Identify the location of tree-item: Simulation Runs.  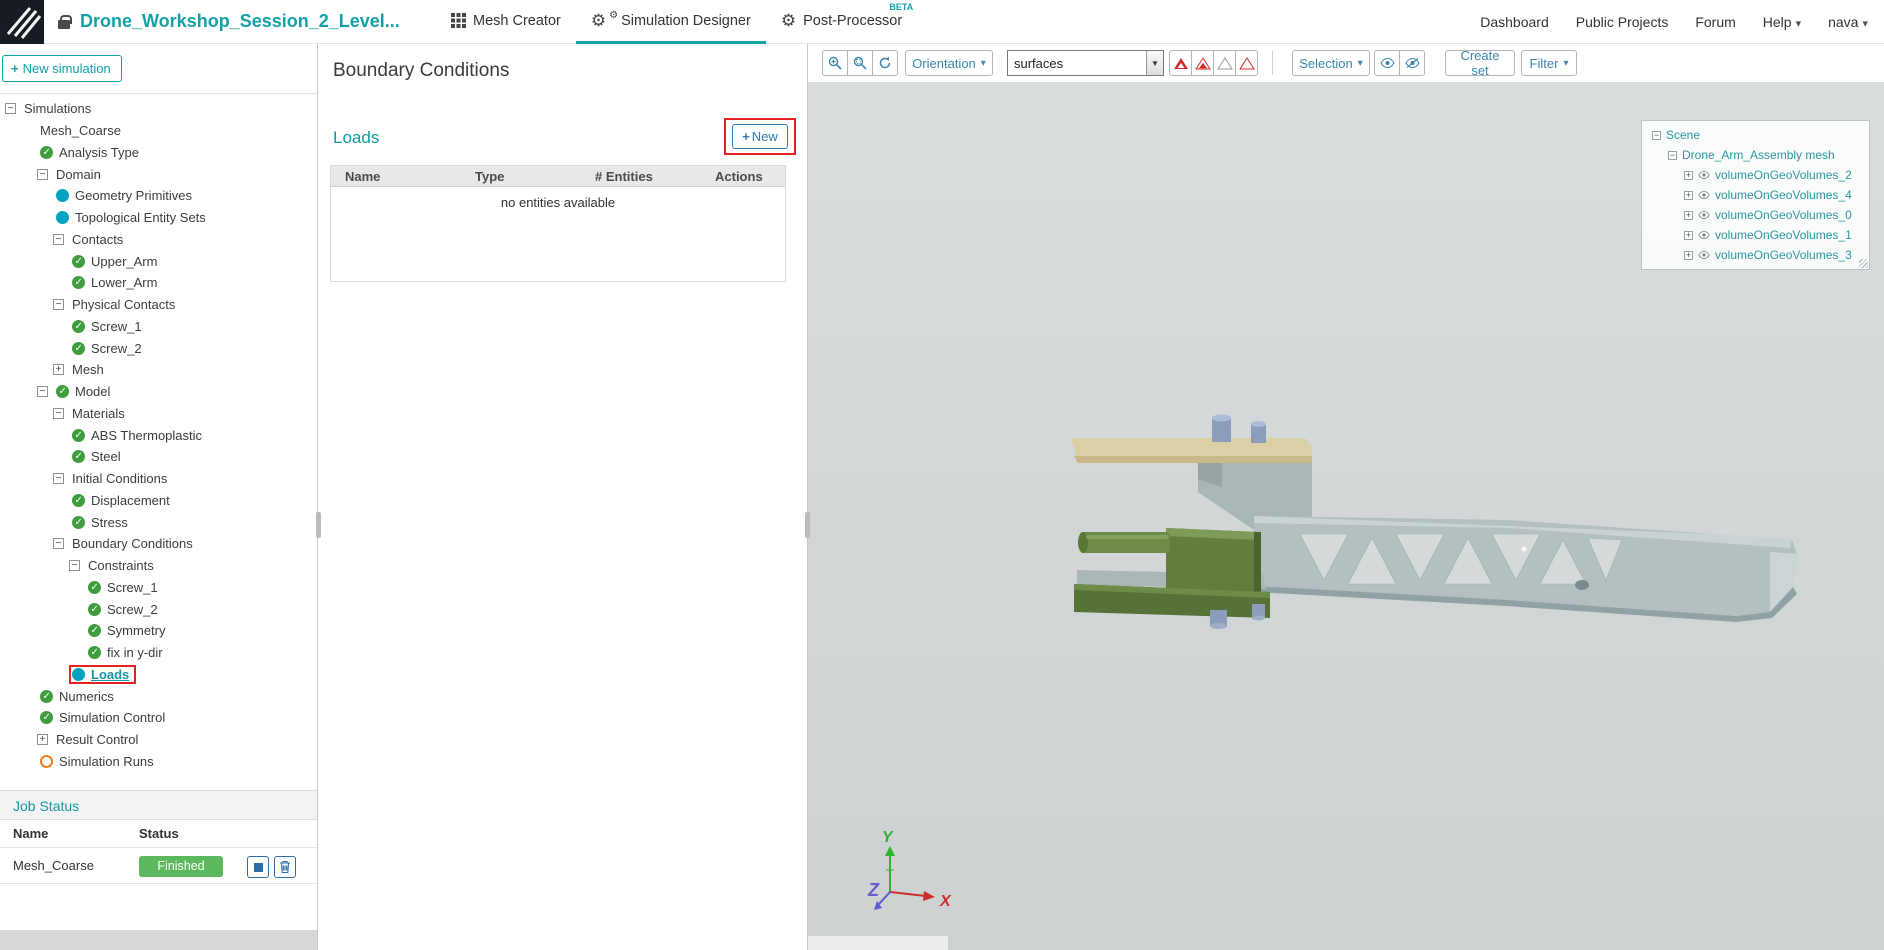
(158, 762).